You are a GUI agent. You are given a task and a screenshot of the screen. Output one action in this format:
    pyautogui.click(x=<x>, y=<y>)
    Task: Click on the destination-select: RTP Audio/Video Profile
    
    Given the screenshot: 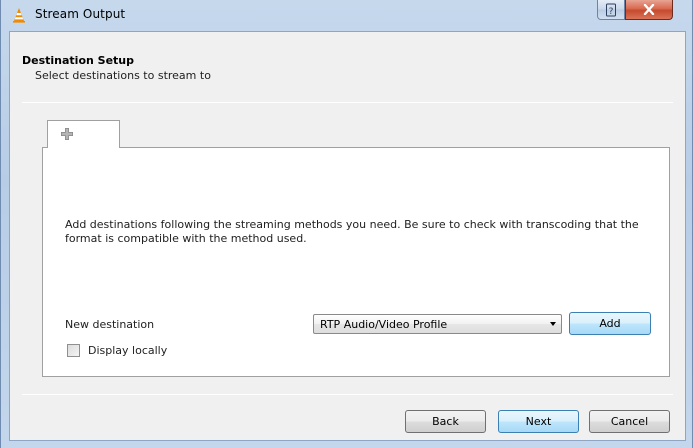 What is the action you would take?
    pyautogui.click(x=437, y=324)
    